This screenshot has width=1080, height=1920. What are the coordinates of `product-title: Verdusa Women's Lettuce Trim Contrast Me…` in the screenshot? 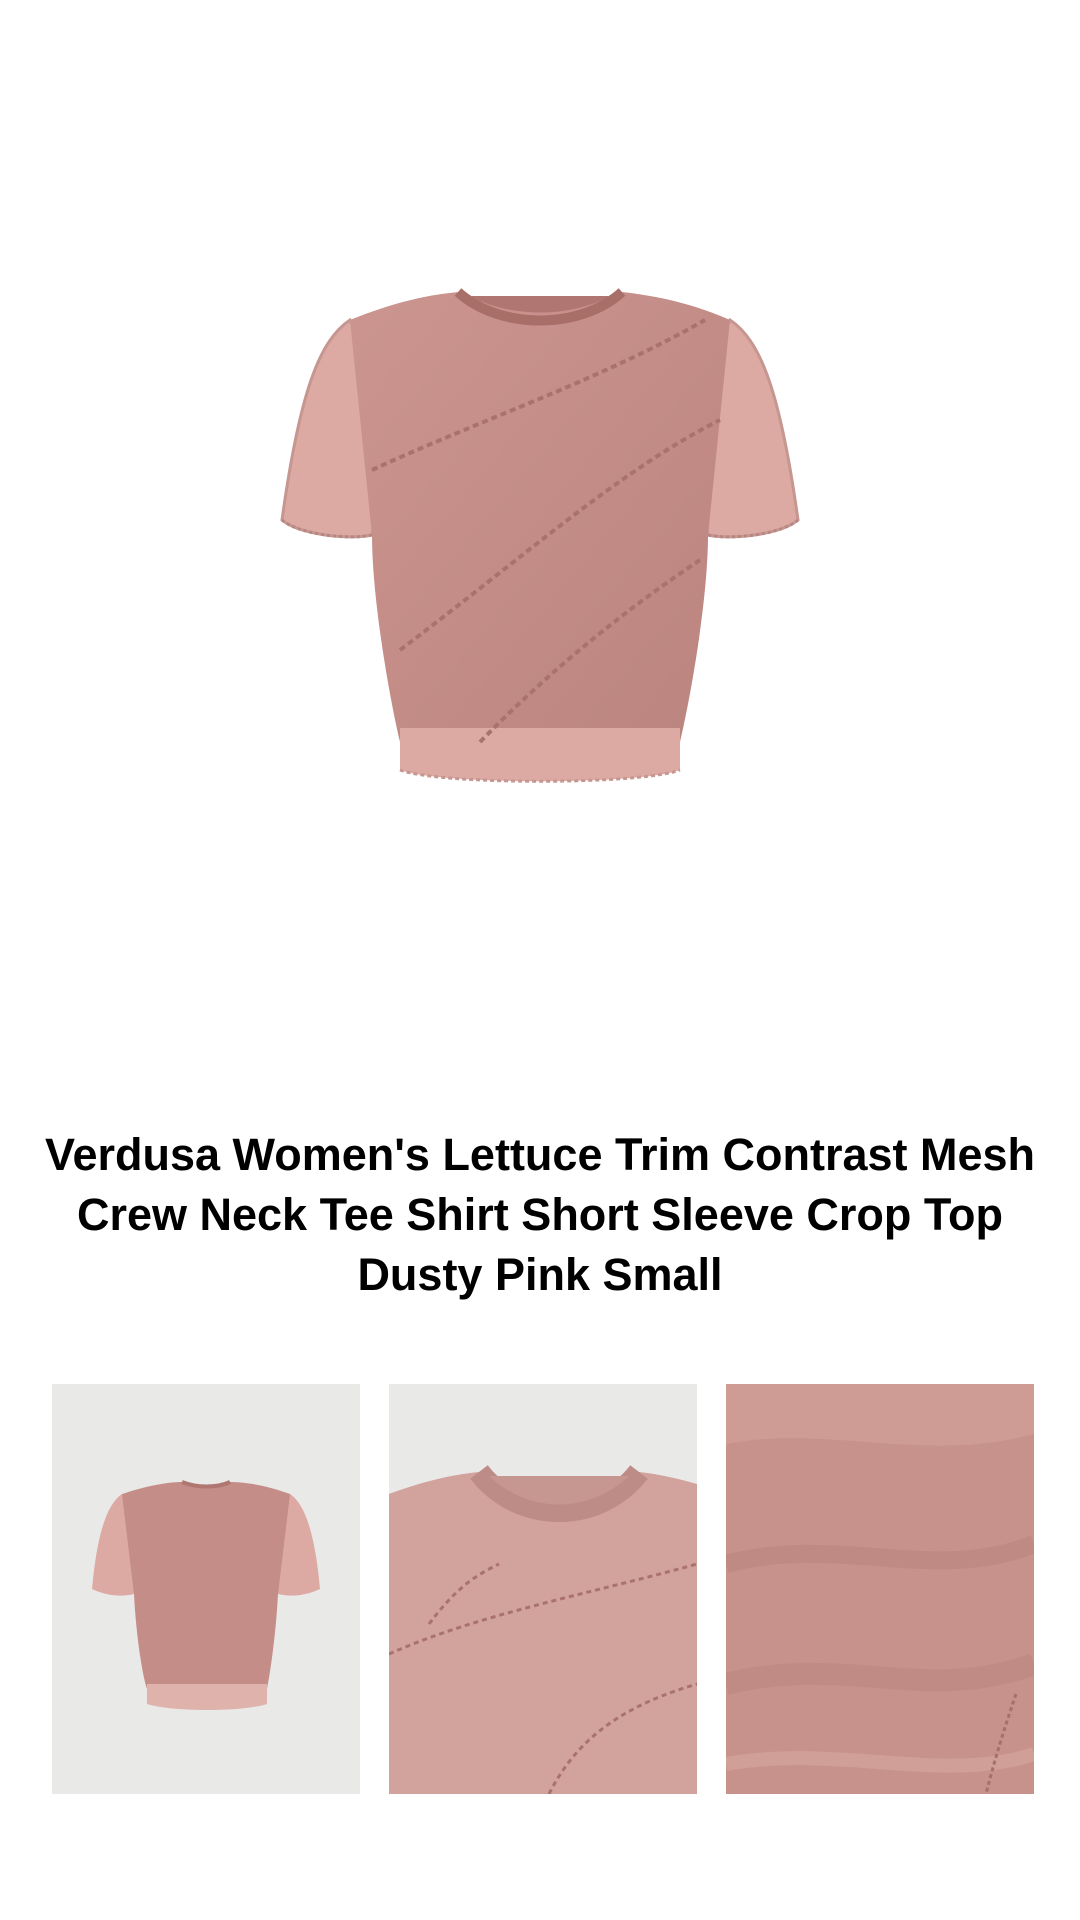 It's located at (540, 1214).